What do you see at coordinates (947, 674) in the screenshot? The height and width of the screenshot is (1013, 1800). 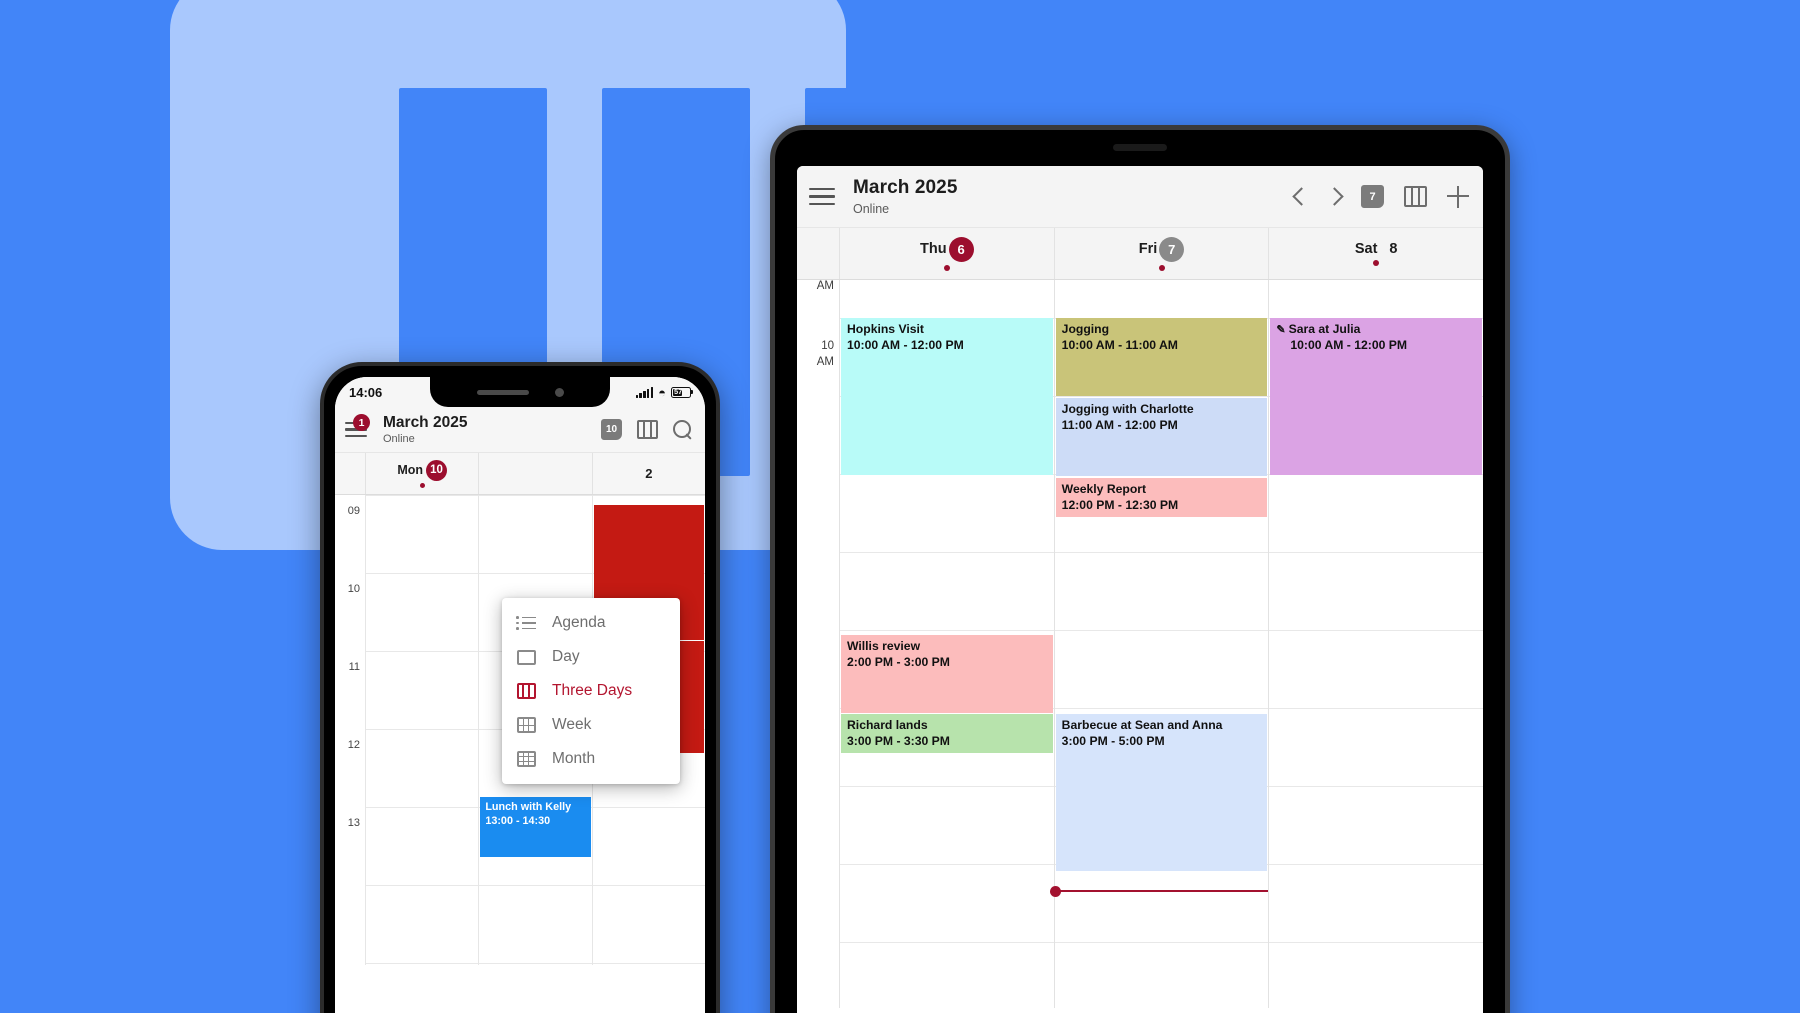 I see `calendar-event: Willis review 2:00 PM - 3:00 PM` at bounding box center [947, 674].